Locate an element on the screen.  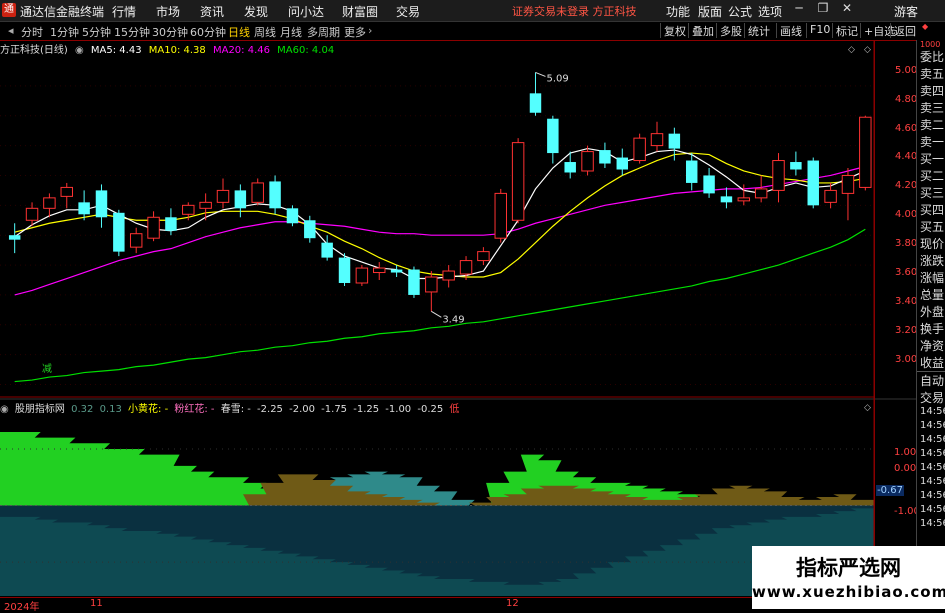
low-marker is located at coordinates (436, 314).